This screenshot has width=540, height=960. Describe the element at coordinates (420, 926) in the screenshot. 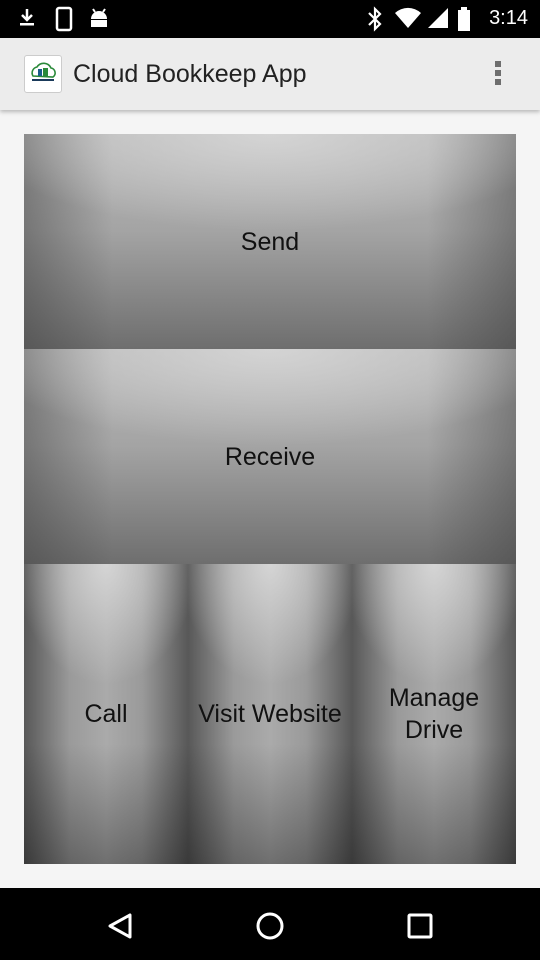

I see `recents-icon` at that location.